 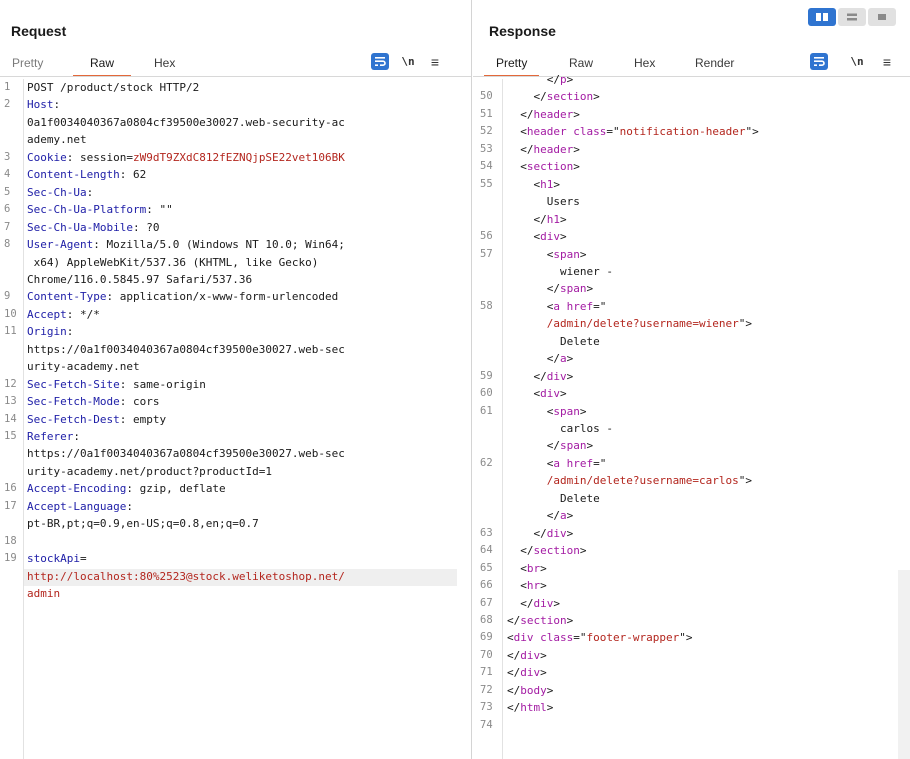 I want to click on response-word-wrap-icon, so click(x=819, y=61).